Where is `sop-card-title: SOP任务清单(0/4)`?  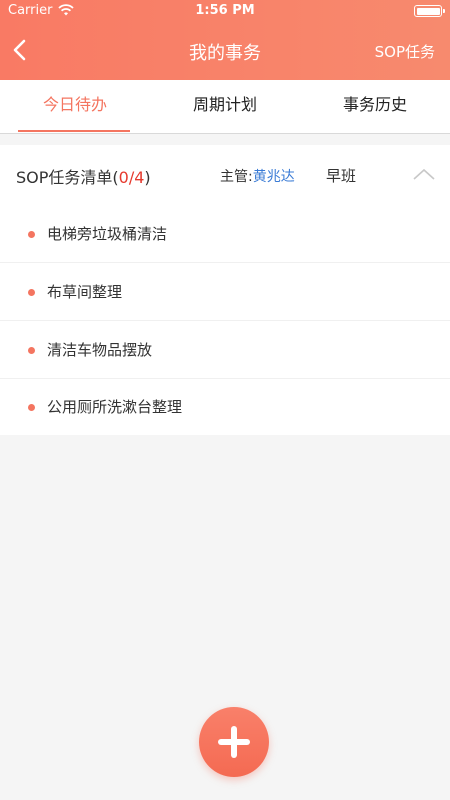
sop-card-title: SOP任务清单(0/4) is located at coordinates (83, 177).